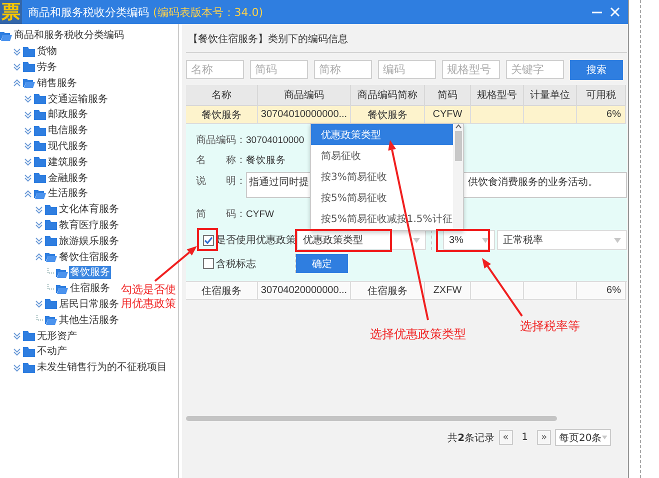  Describe the element at coordinates (550, 326) in the screenshot. I see `annotation-text: 选择税率等` at that location.